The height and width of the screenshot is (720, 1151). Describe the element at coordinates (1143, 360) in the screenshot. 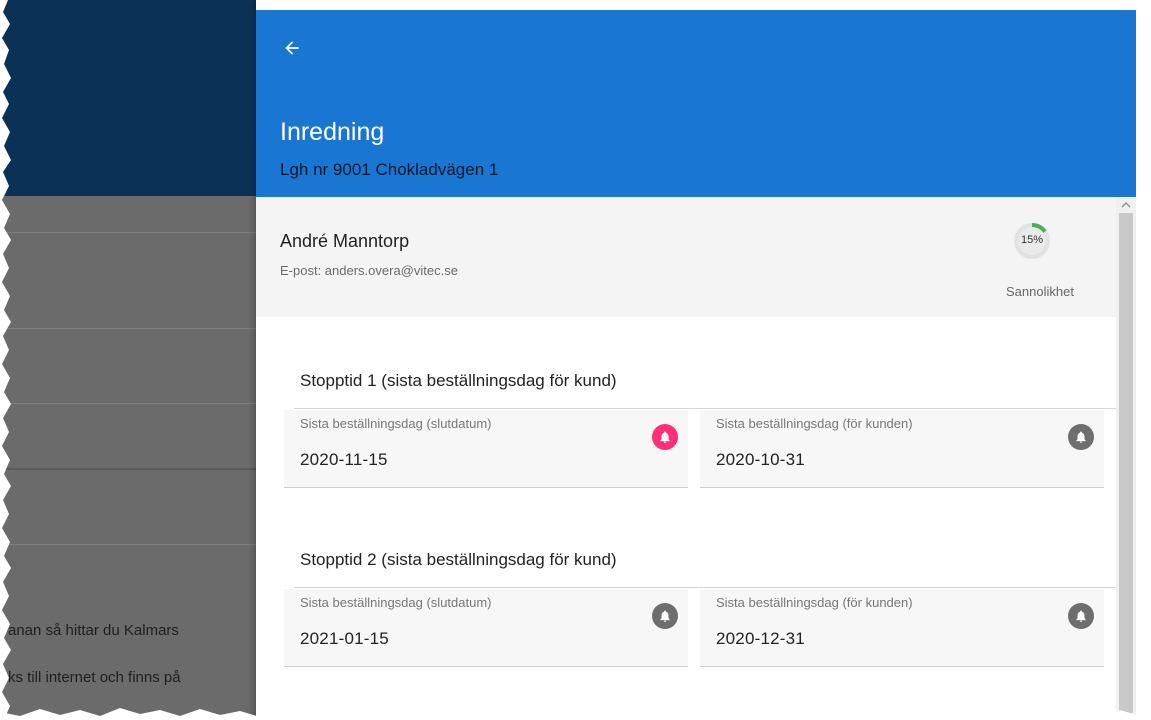

I see `page-edge` at that location.